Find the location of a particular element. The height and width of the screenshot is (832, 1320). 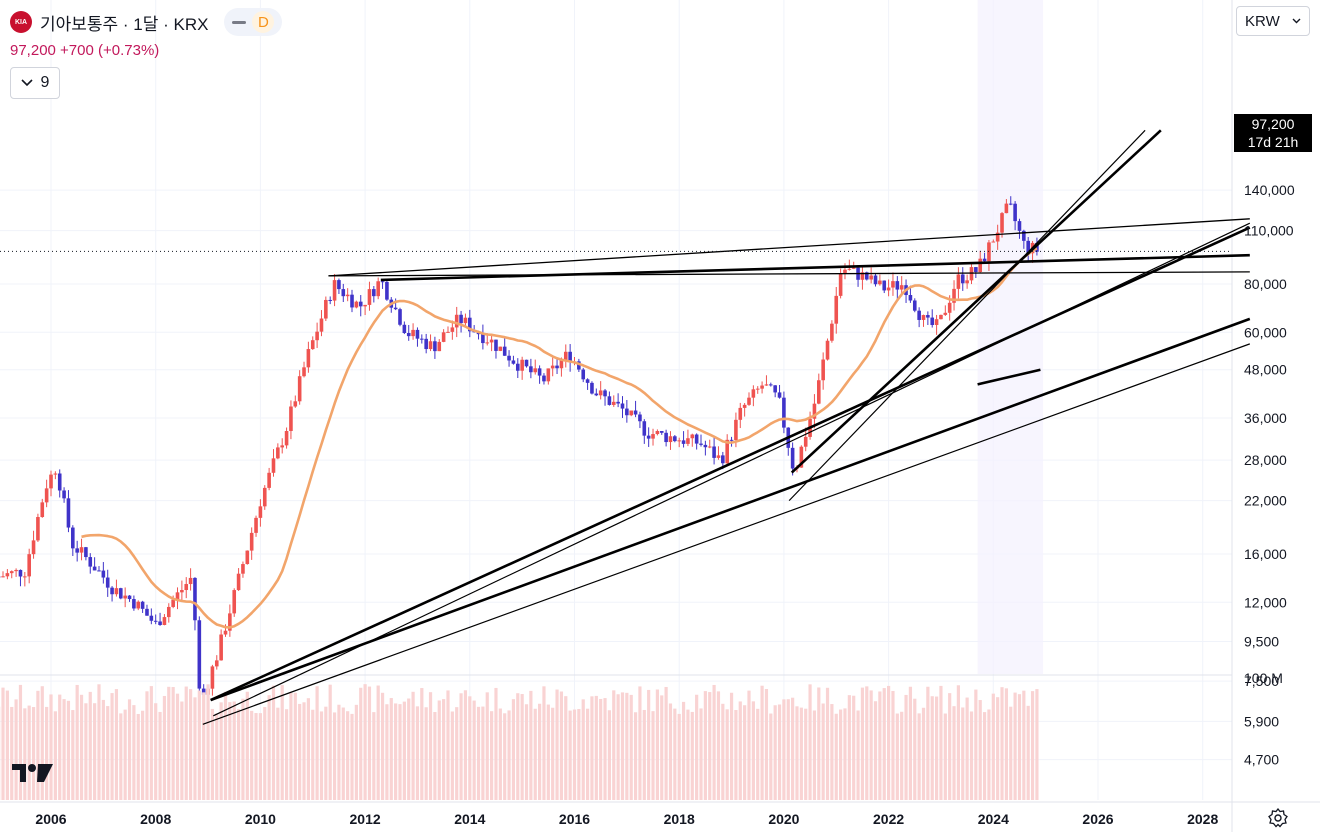

price-axis-label: 60,000 is located at coordinates (1265, 332).